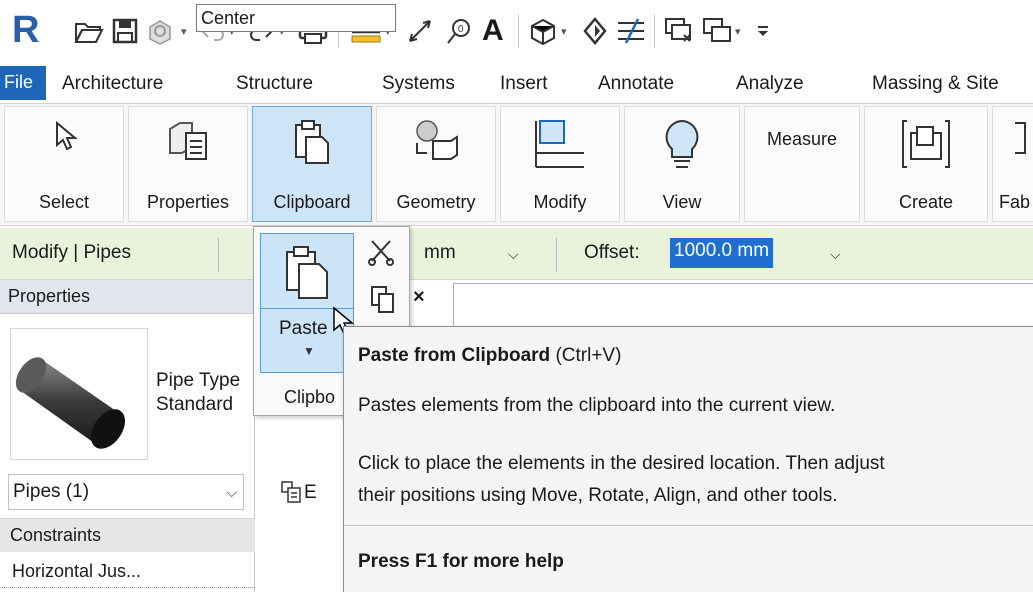 The image size is (1033, 592). What do you see at coordinates (188, 202) in the screenshot?
I see `properties-label: Properties` at bounding box center [188, 202].